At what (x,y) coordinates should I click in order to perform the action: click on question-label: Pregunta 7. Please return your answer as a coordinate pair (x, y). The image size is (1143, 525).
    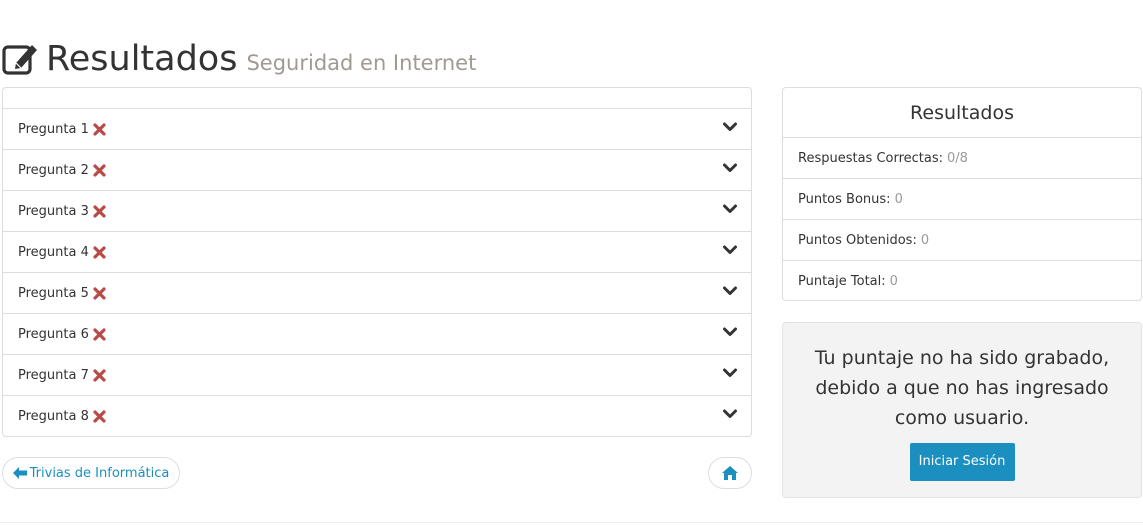
    Looking at the image, I should click on (53, 375).